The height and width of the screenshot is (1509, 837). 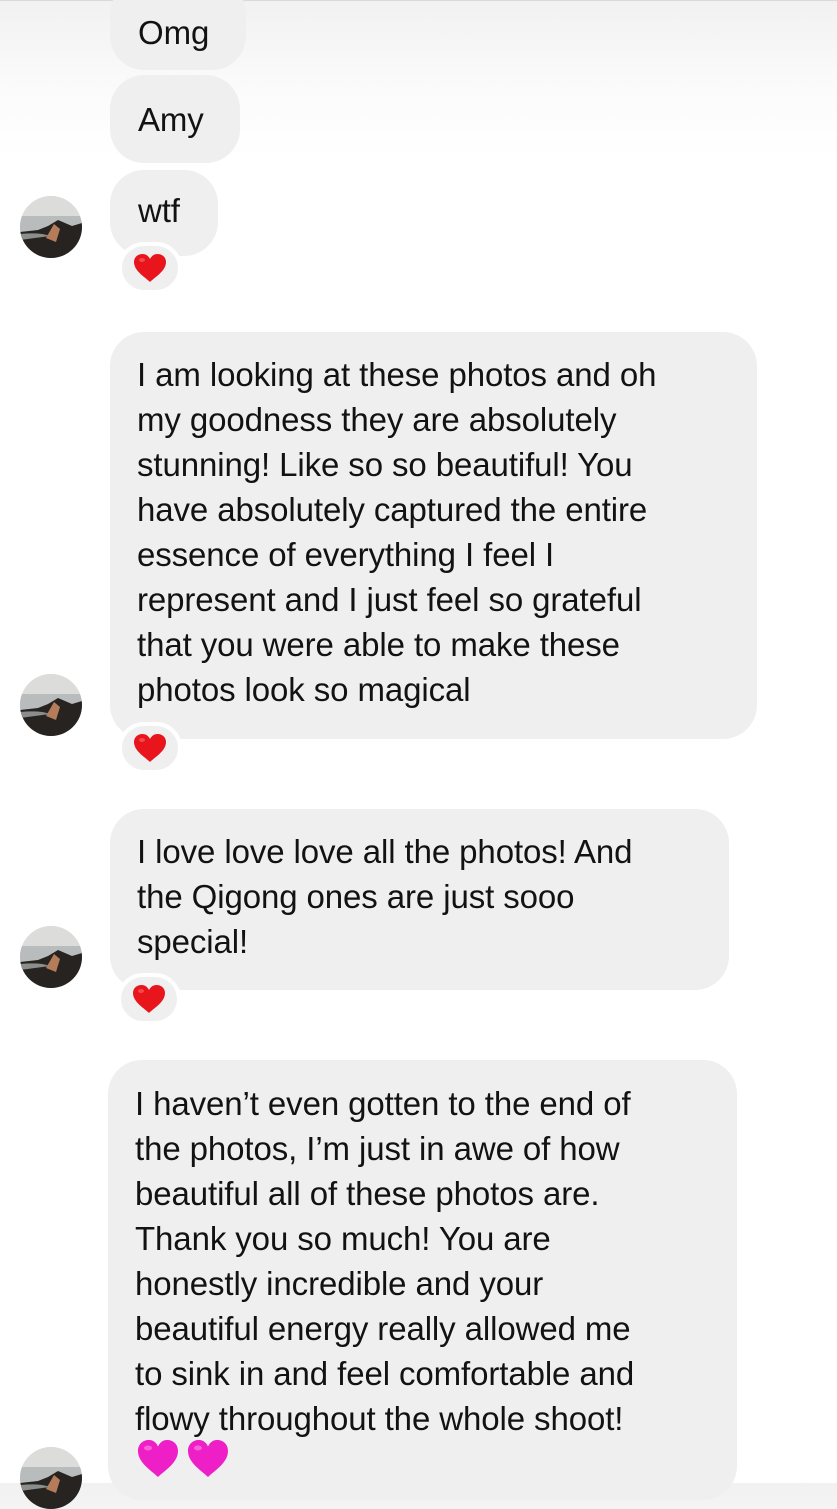 What do you see at coordinates (389, 599) in the screenshot?
I see `message-line: represent and I just feel so grateful` at bounding box center [389, 599].